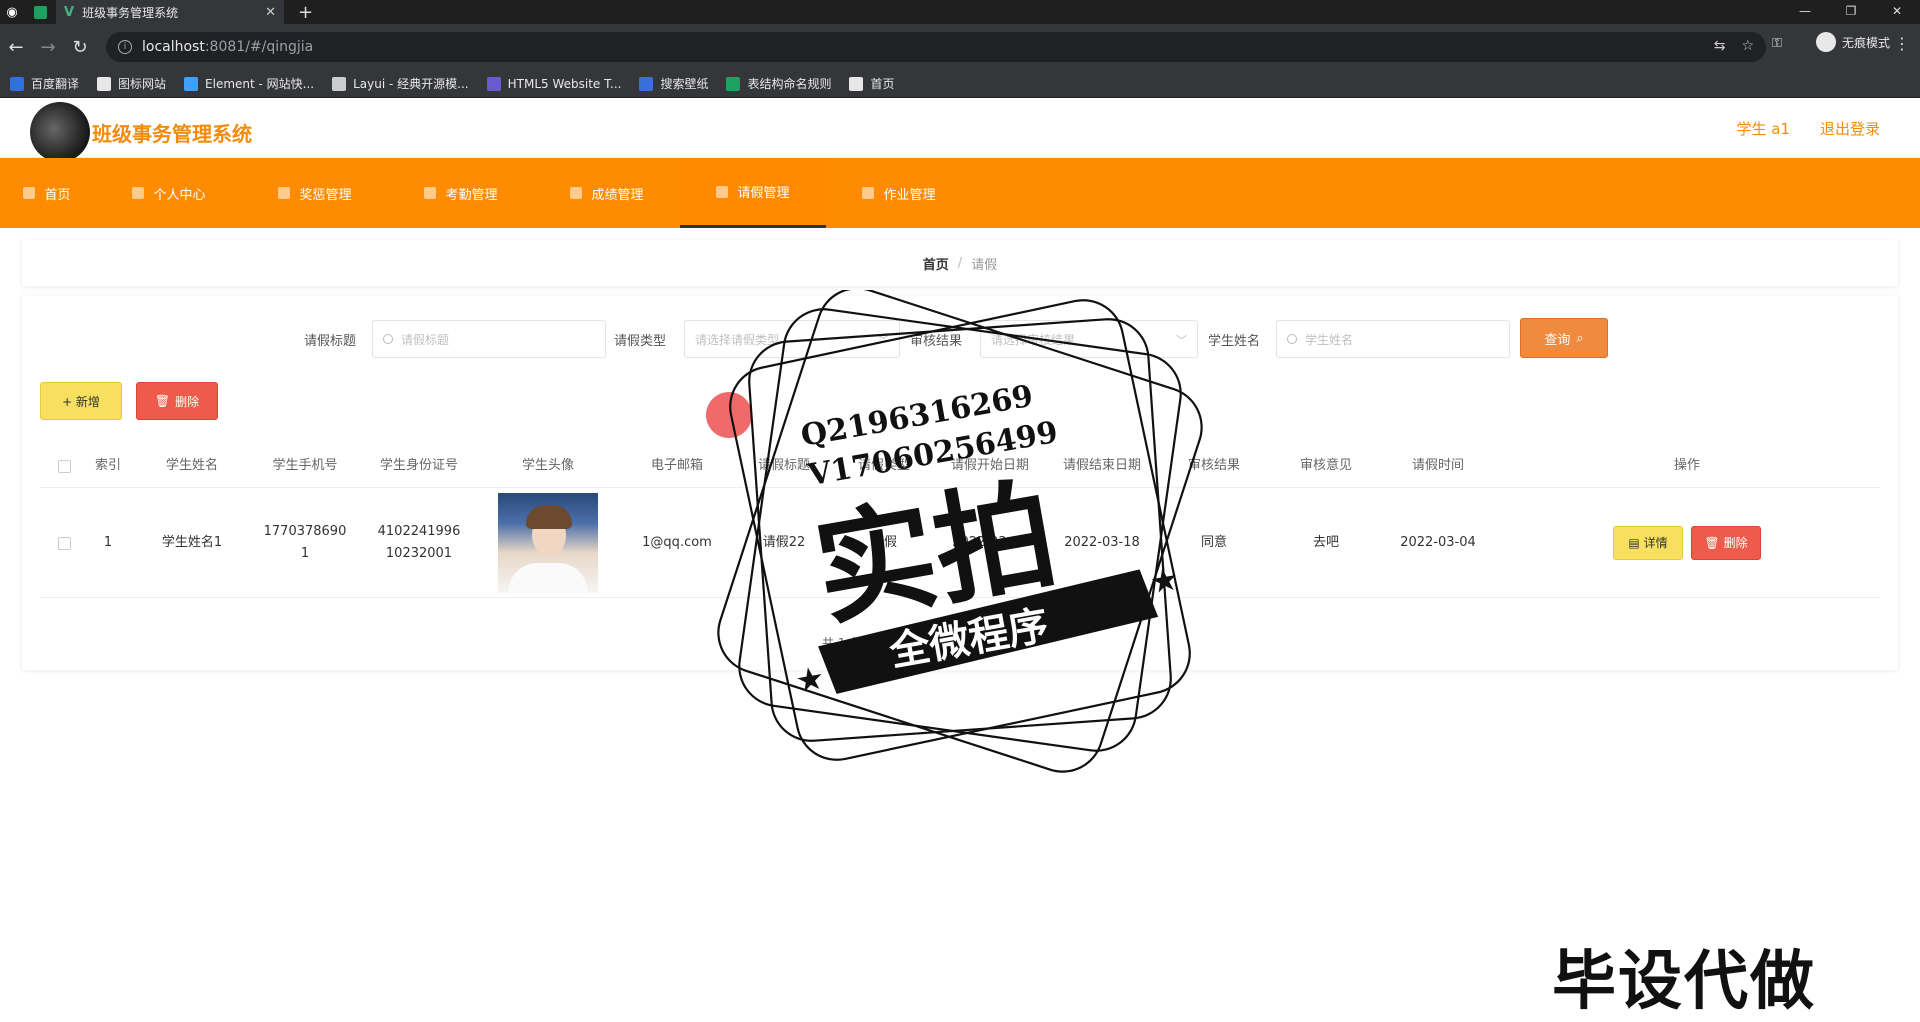  What do you see at coordinates (872, 83) in the screenshot?
I see `bookmark-item: 首页` at bounding box center [872, 83].